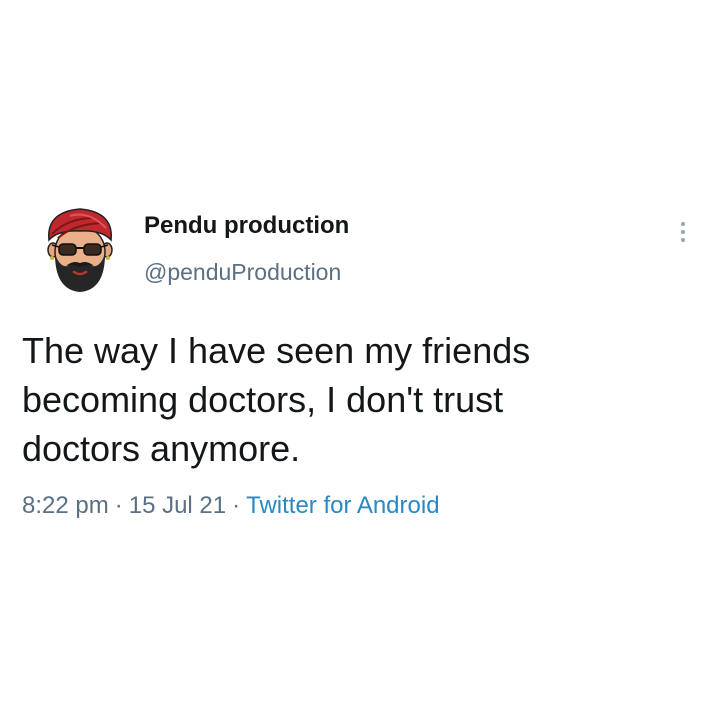  Describe the element at coordinates (342, 505) in the screenshot. I see `tweet-source-link: Twitter for Android` at that location.